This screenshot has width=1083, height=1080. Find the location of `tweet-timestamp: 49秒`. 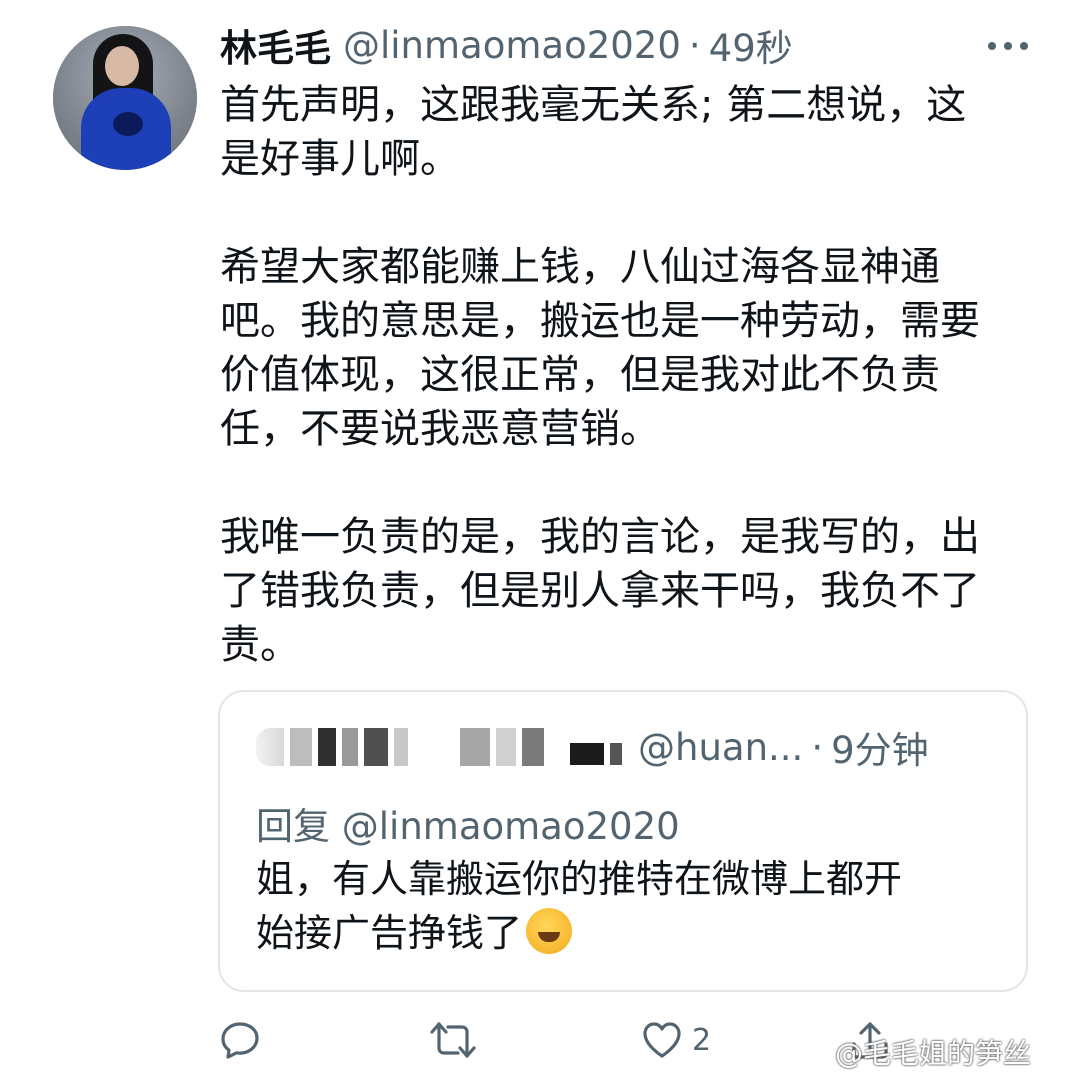

tweet-timestamp: 49秒 is located at coordinates (751, 45).